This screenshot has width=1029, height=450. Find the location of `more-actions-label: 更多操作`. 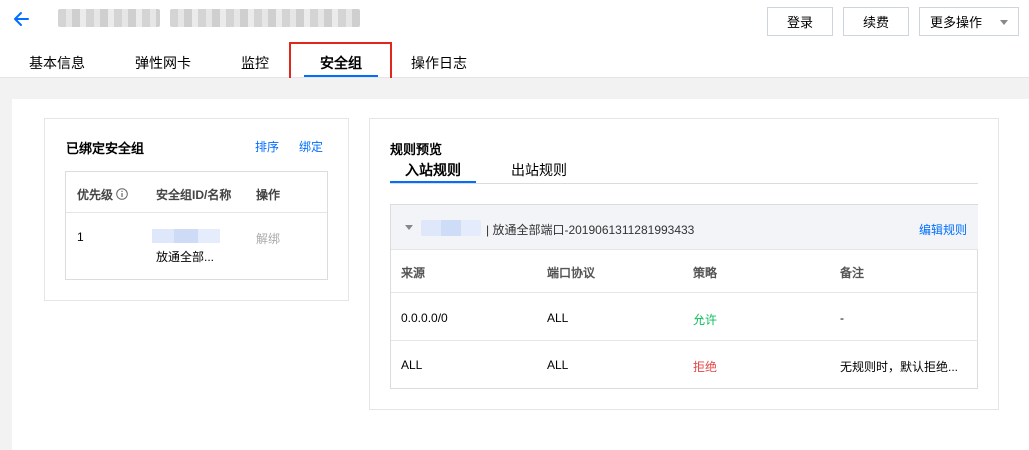

more-actions-label: 更多操作 is located at coordinates (956, 22).